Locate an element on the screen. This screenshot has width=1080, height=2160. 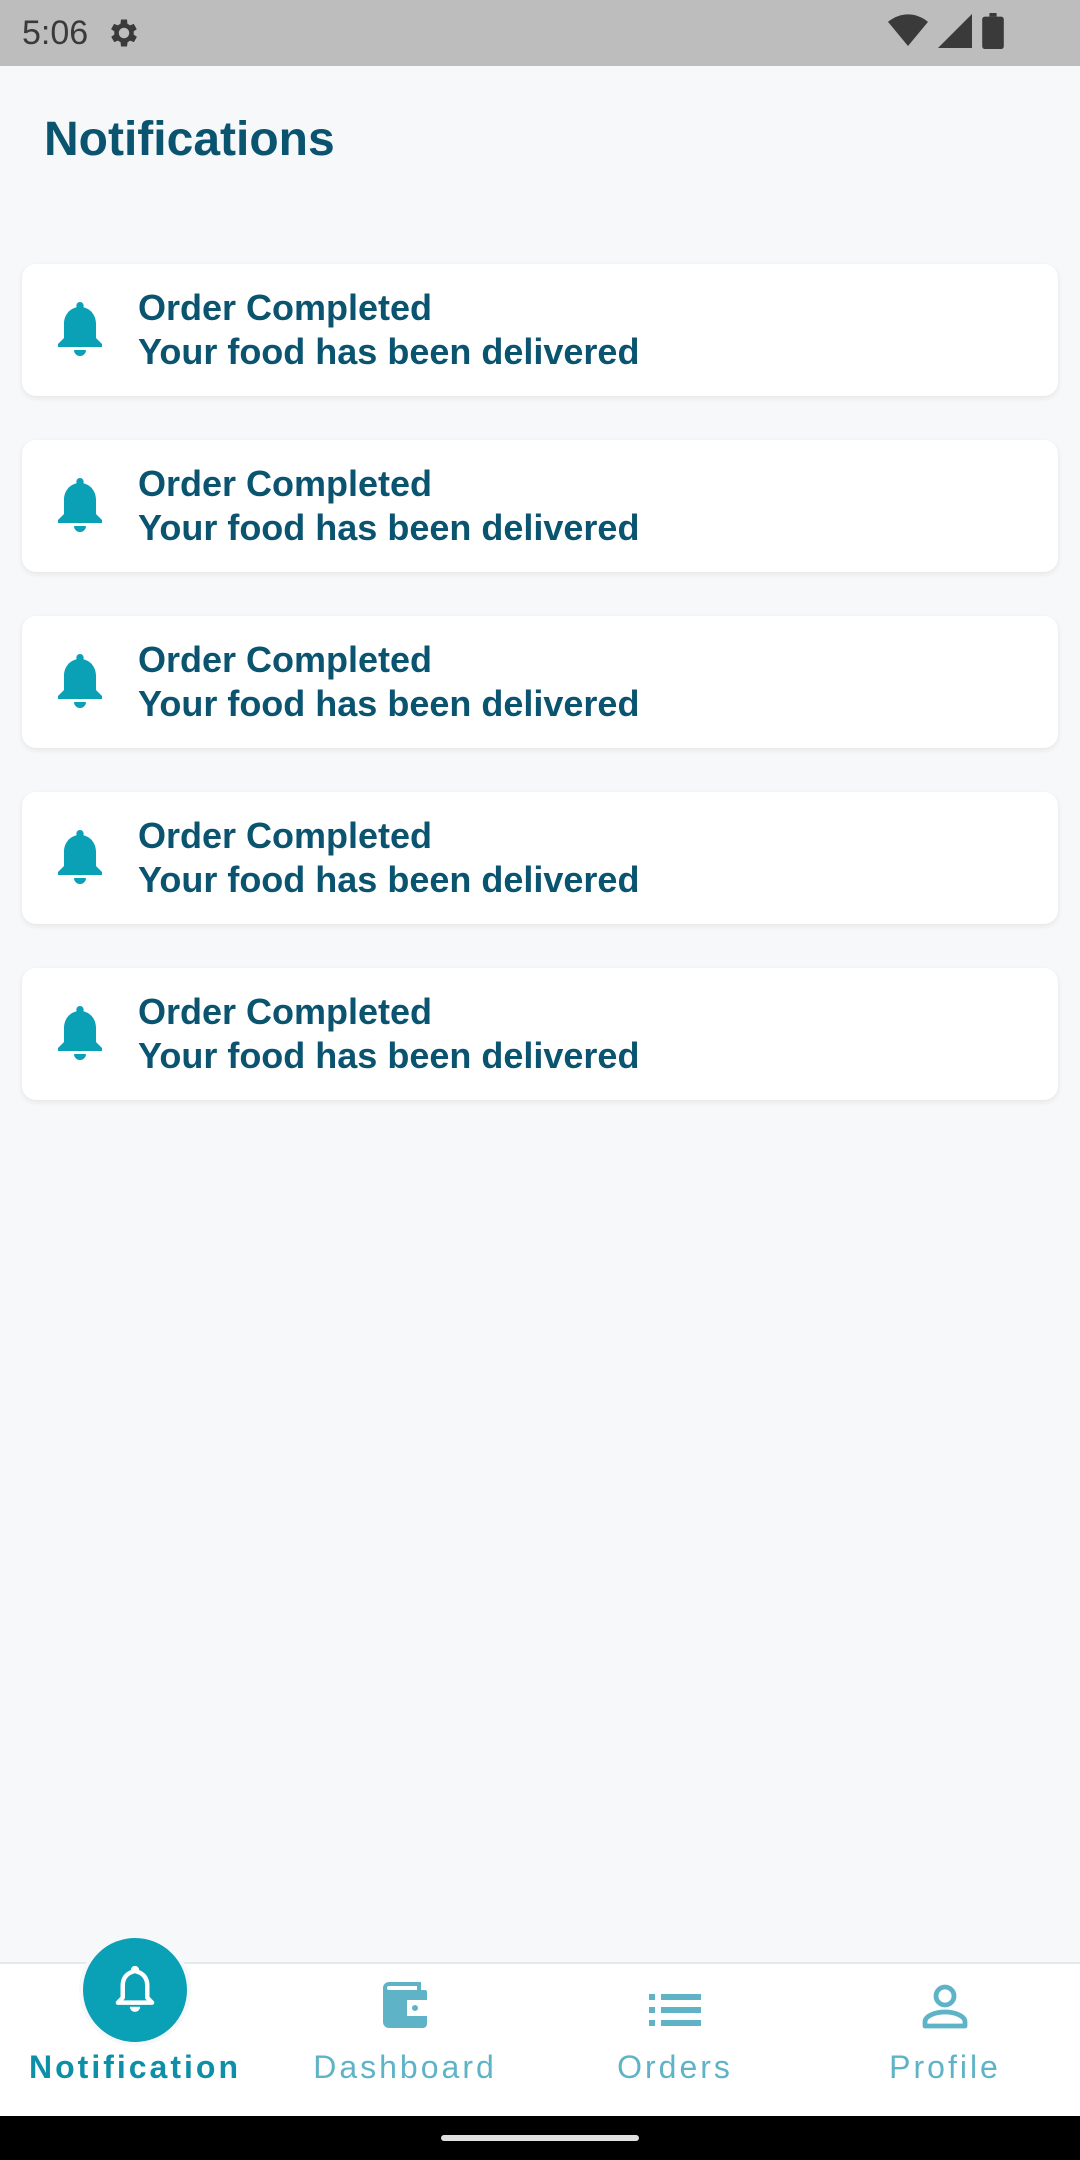
battery-icon is located at coordinates (993, 33).